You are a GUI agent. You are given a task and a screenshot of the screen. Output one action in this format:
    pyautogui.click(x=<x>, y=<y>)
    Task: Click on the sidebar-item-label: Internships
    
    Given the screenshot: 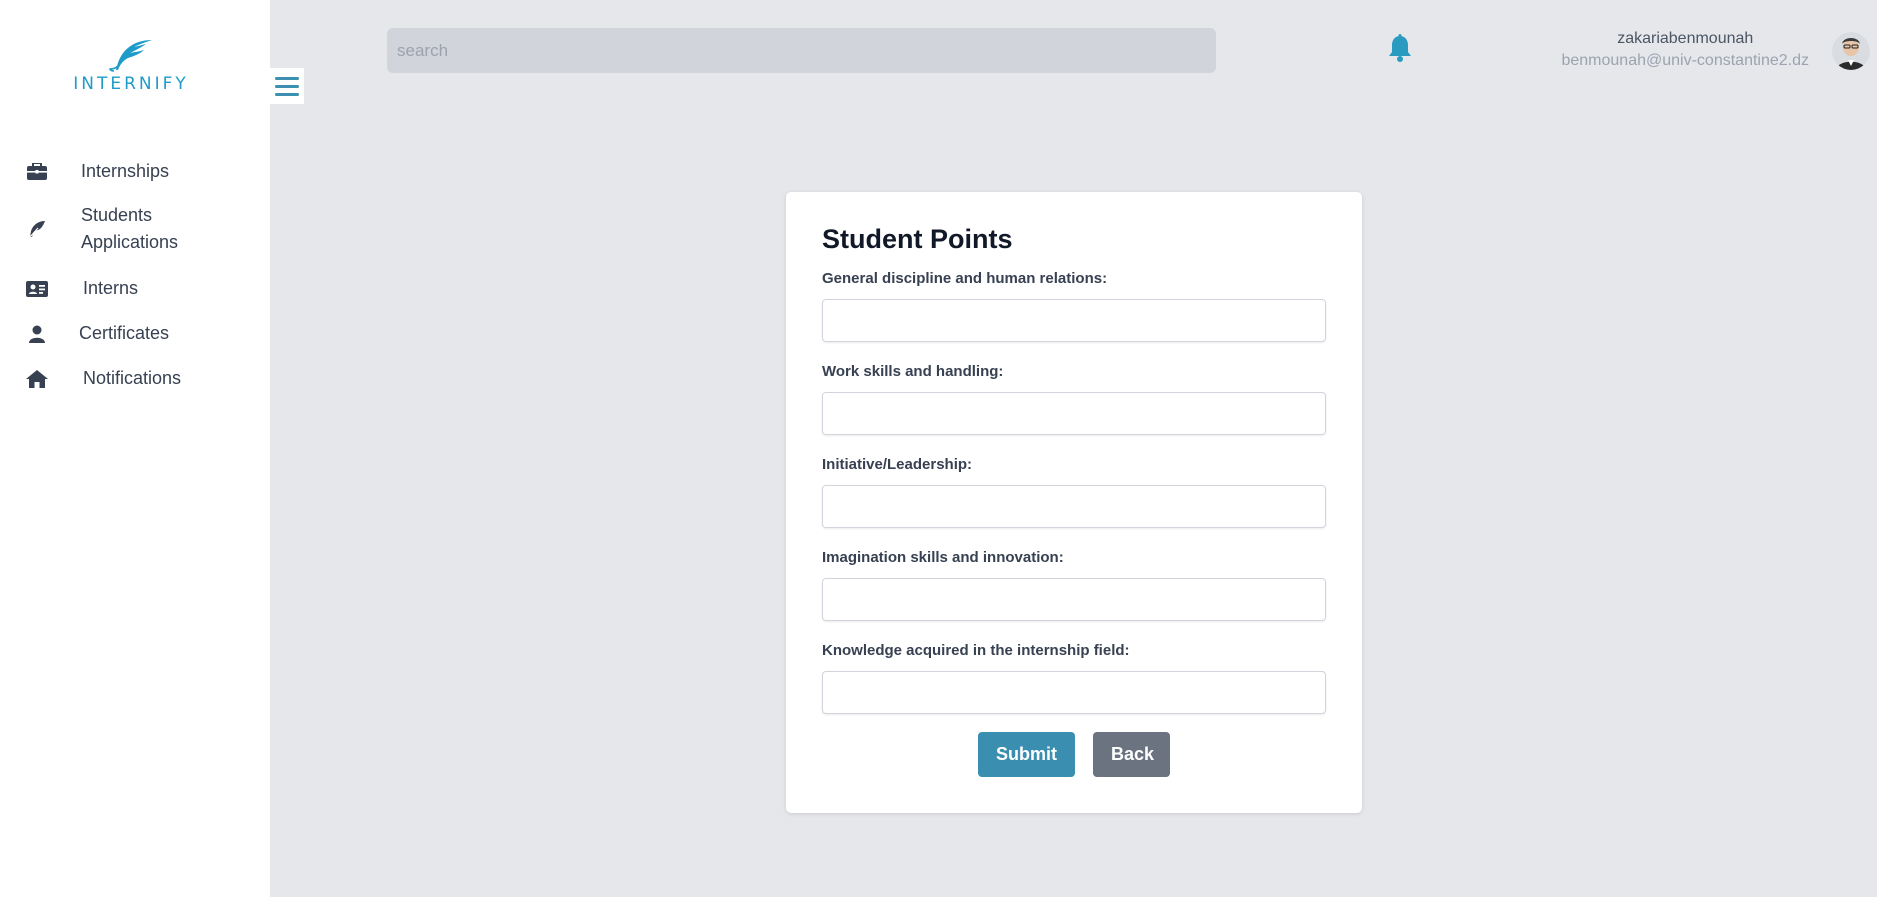 What is the action you would take?
    pyautogui.click(x=125, y=171)
    